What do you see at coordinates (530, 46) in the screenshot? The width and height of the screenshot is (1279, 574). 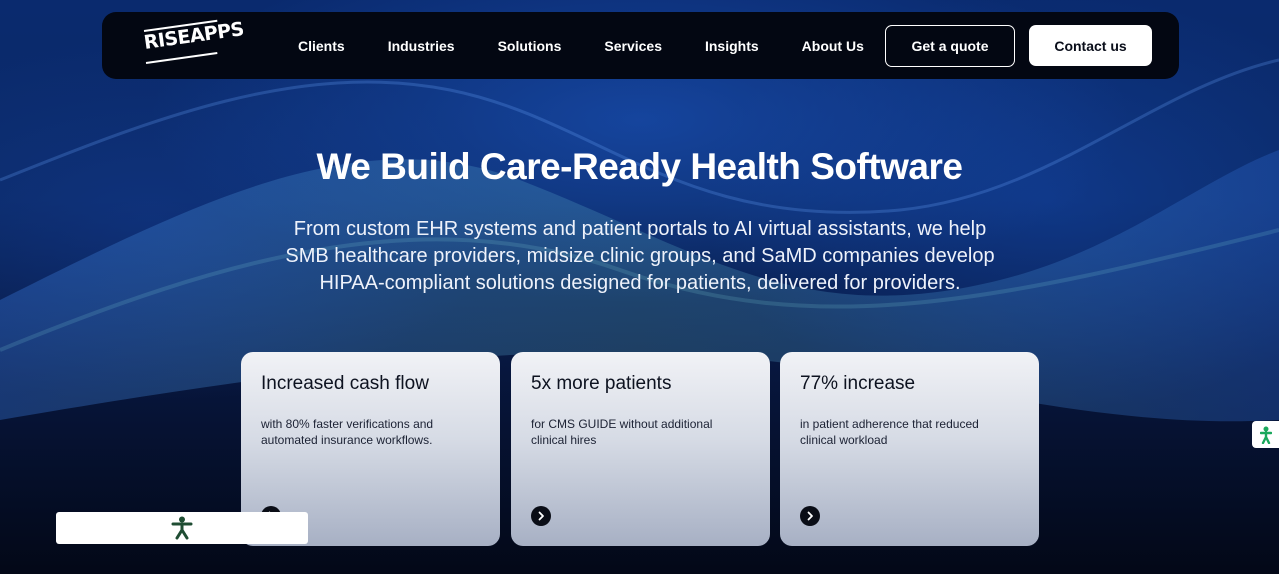 I see `nav-link-solutions: Solutions` at bounding box center [530, 46].